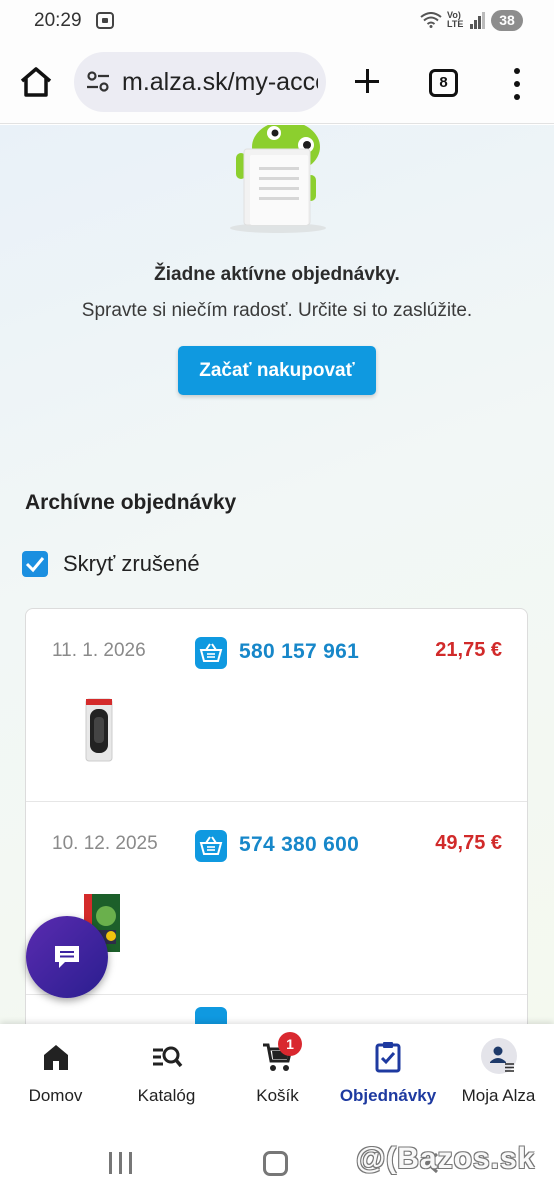  I want to click on order-number-link: 574 380 600, so click(299, 845).